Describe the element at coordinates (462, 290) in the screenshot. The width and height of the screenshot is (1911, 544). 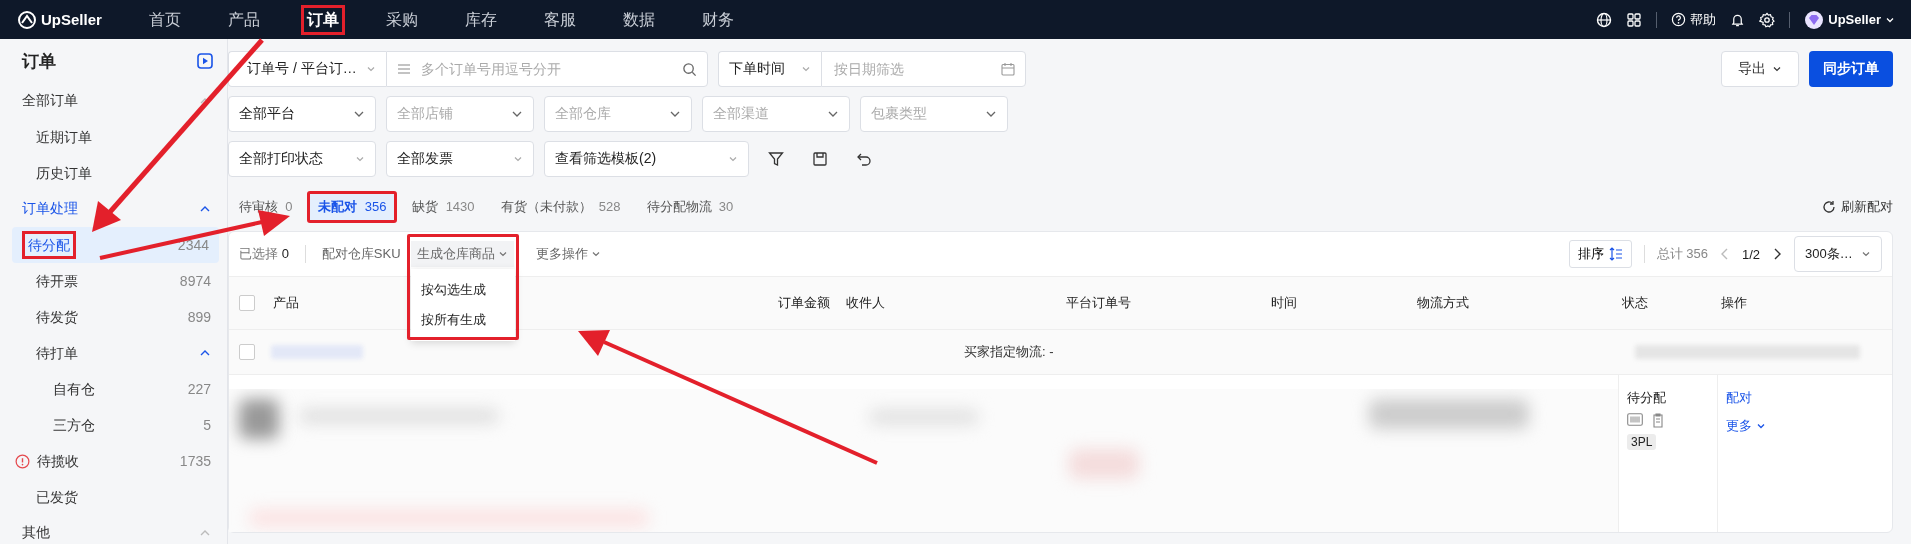
I see `menu-item: 按勾选生成` at that location.